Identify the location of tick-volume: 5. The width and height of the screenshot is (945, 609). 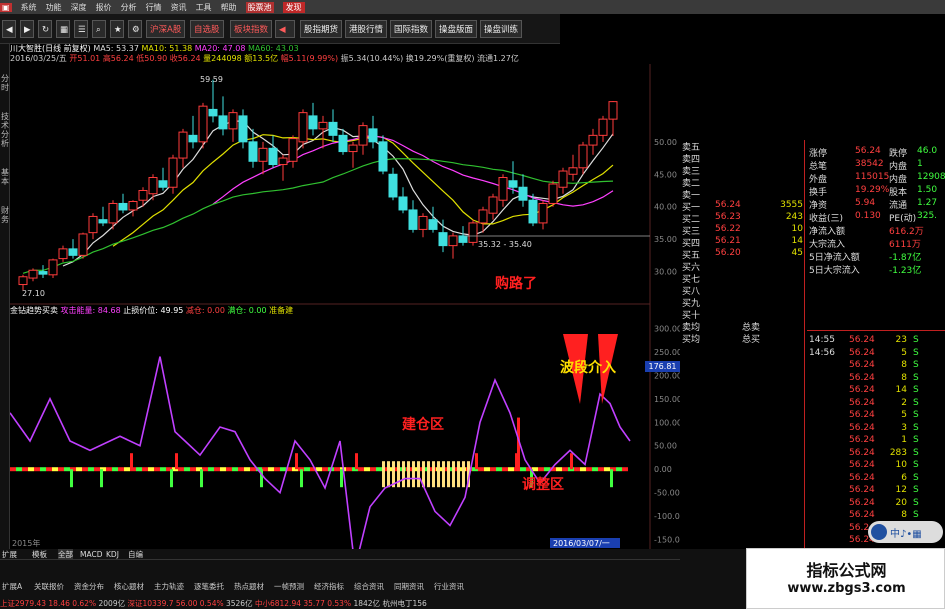
(904, 415).